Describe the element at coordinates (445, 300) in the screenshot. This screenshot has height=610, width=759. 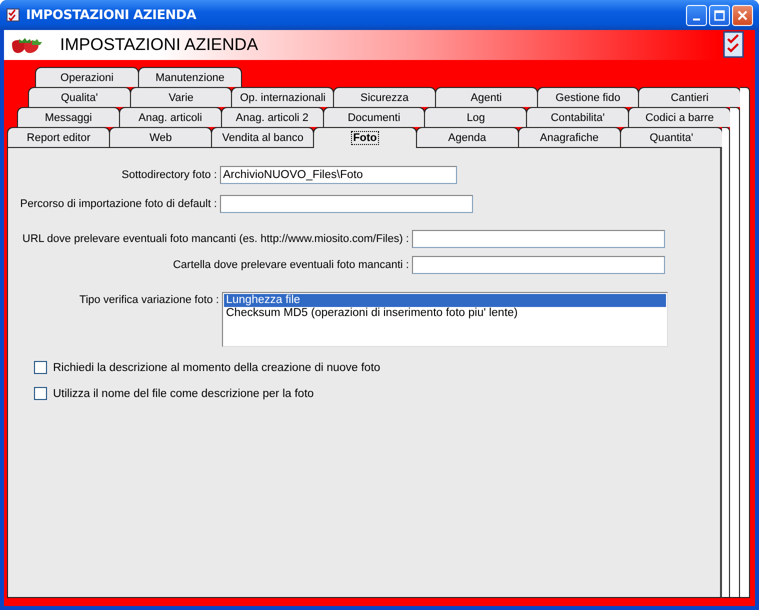
I see `list-option: Lunghezza file` at that location.